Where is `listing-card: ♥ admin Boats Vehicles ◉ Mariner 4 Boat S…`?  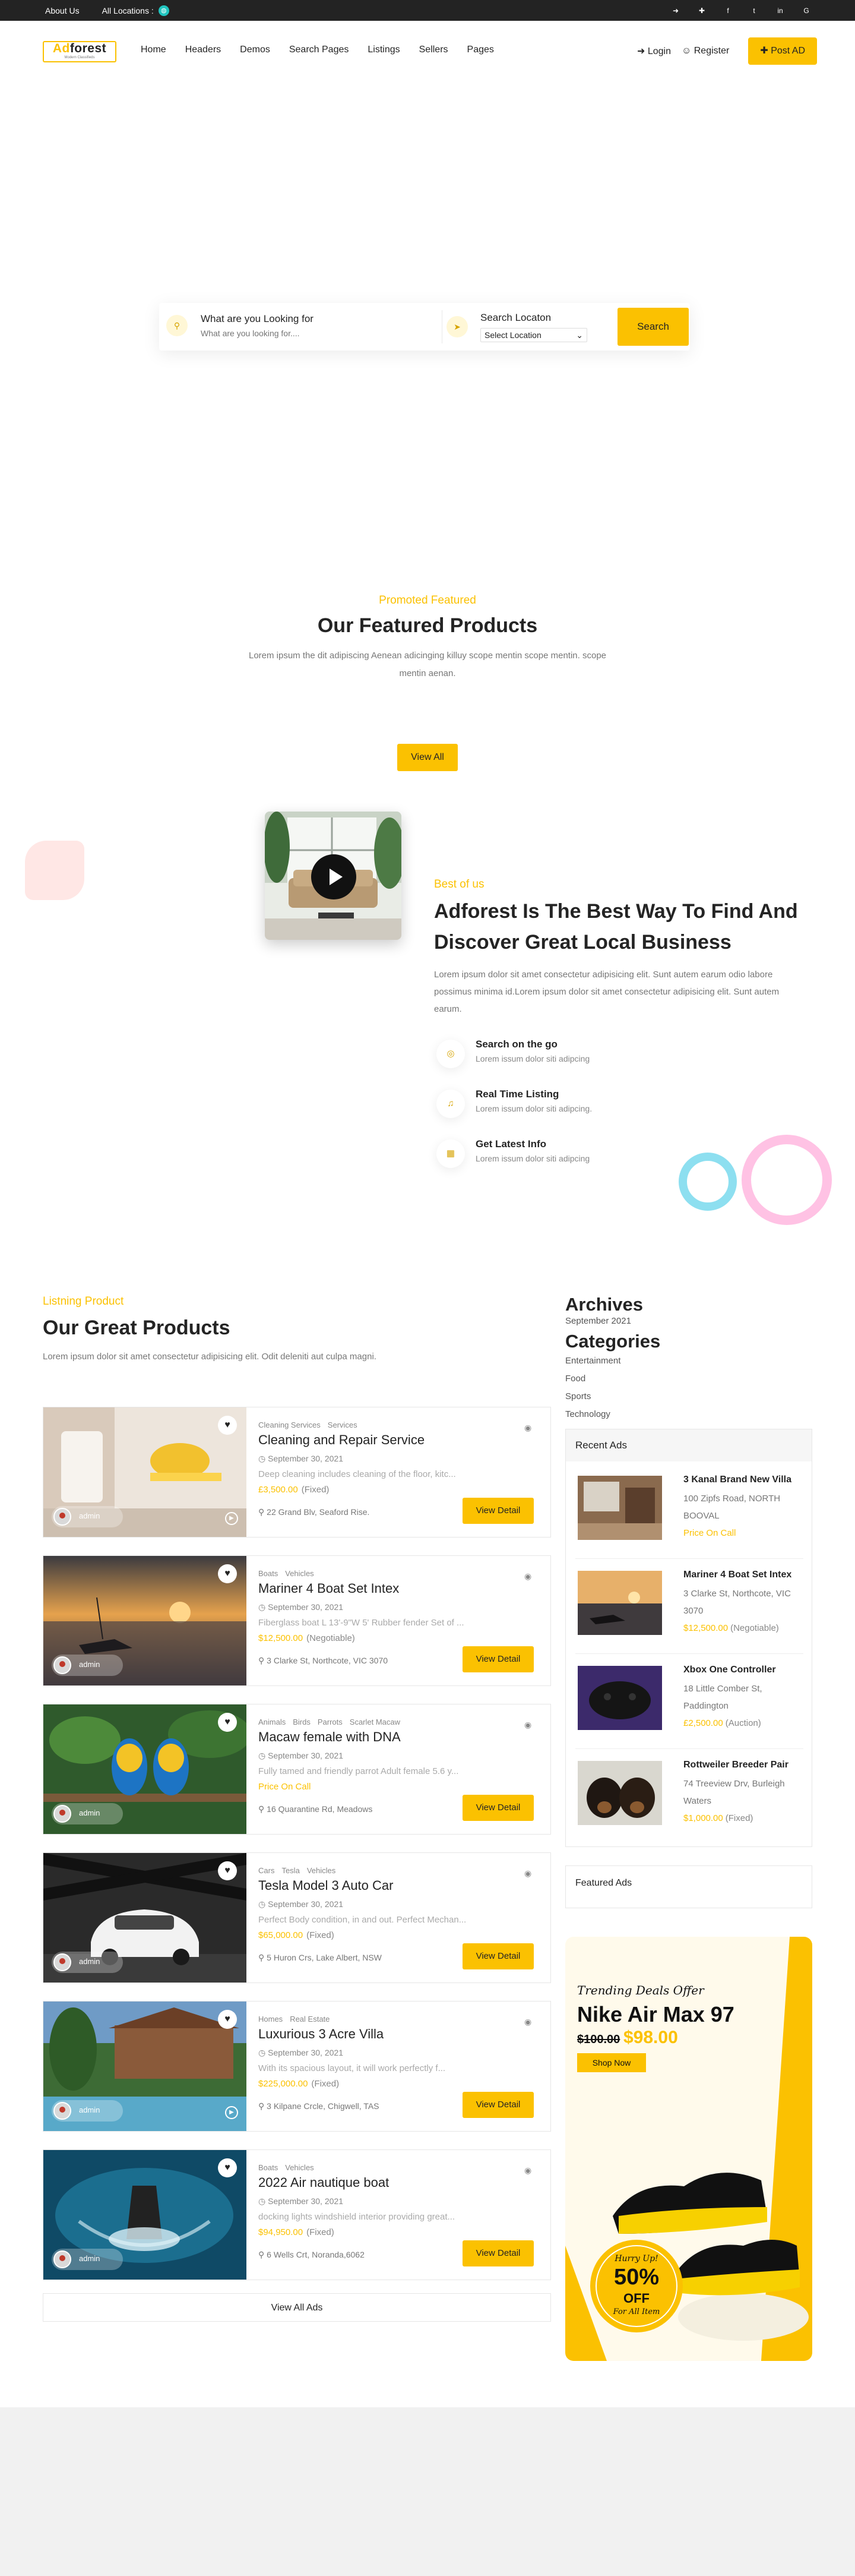
listing-card: ♥ admin Boats Vehicles ◉ Mariner 4 Boat S… is located at coordinates (297, 1620).